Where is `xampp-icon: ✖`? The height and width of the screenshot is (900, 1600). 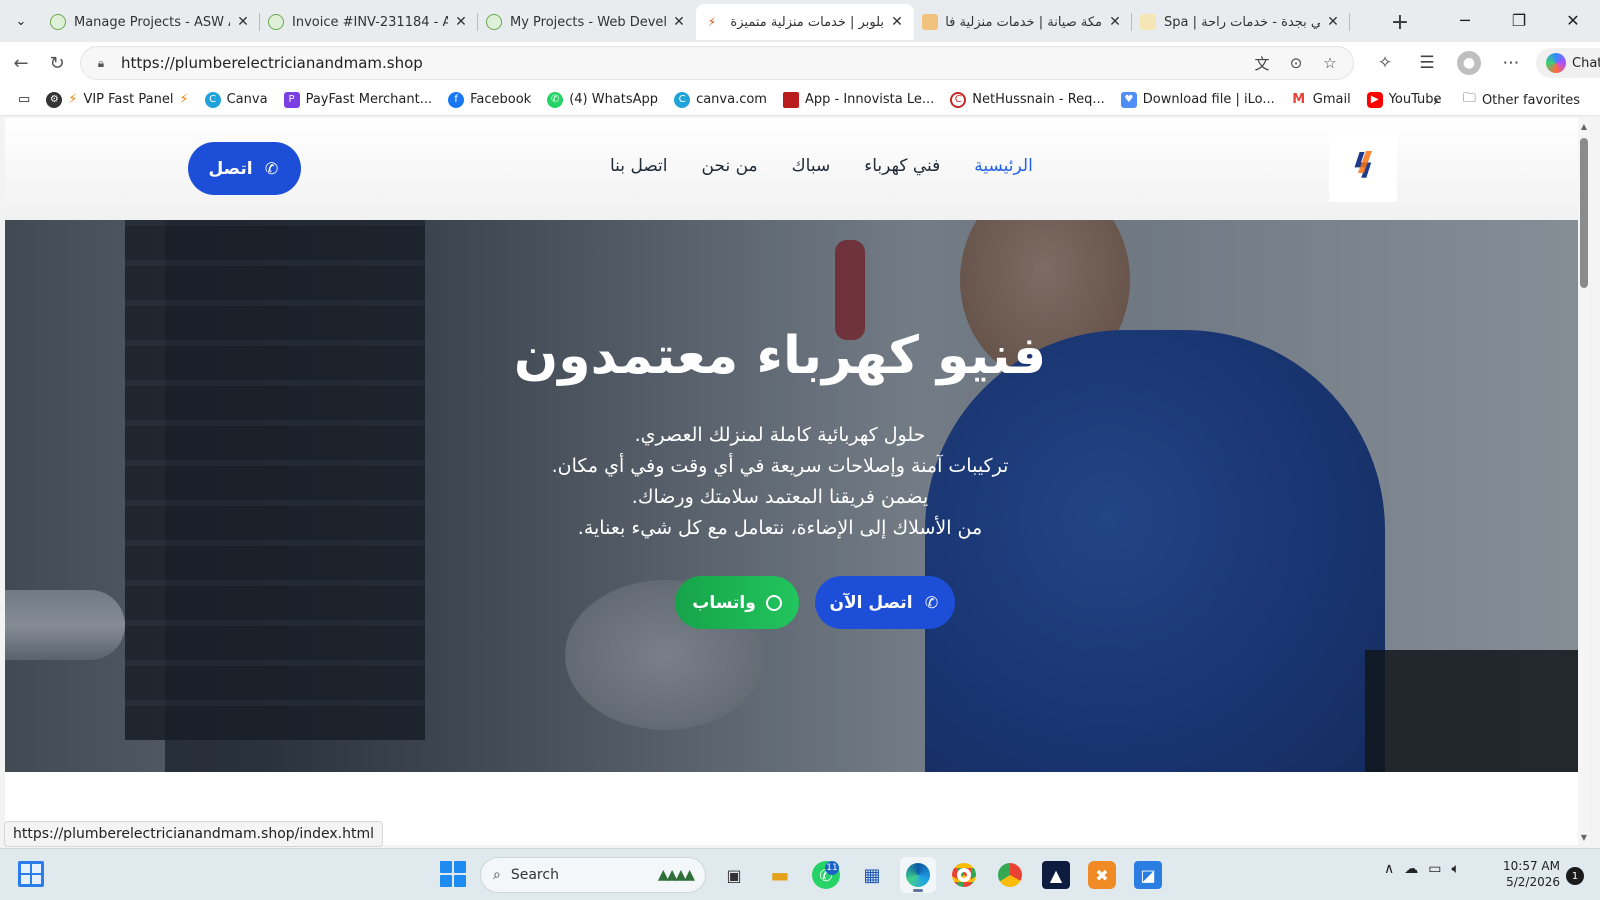
xampp-icon: ✖ is located at coordinates (1102, 875).